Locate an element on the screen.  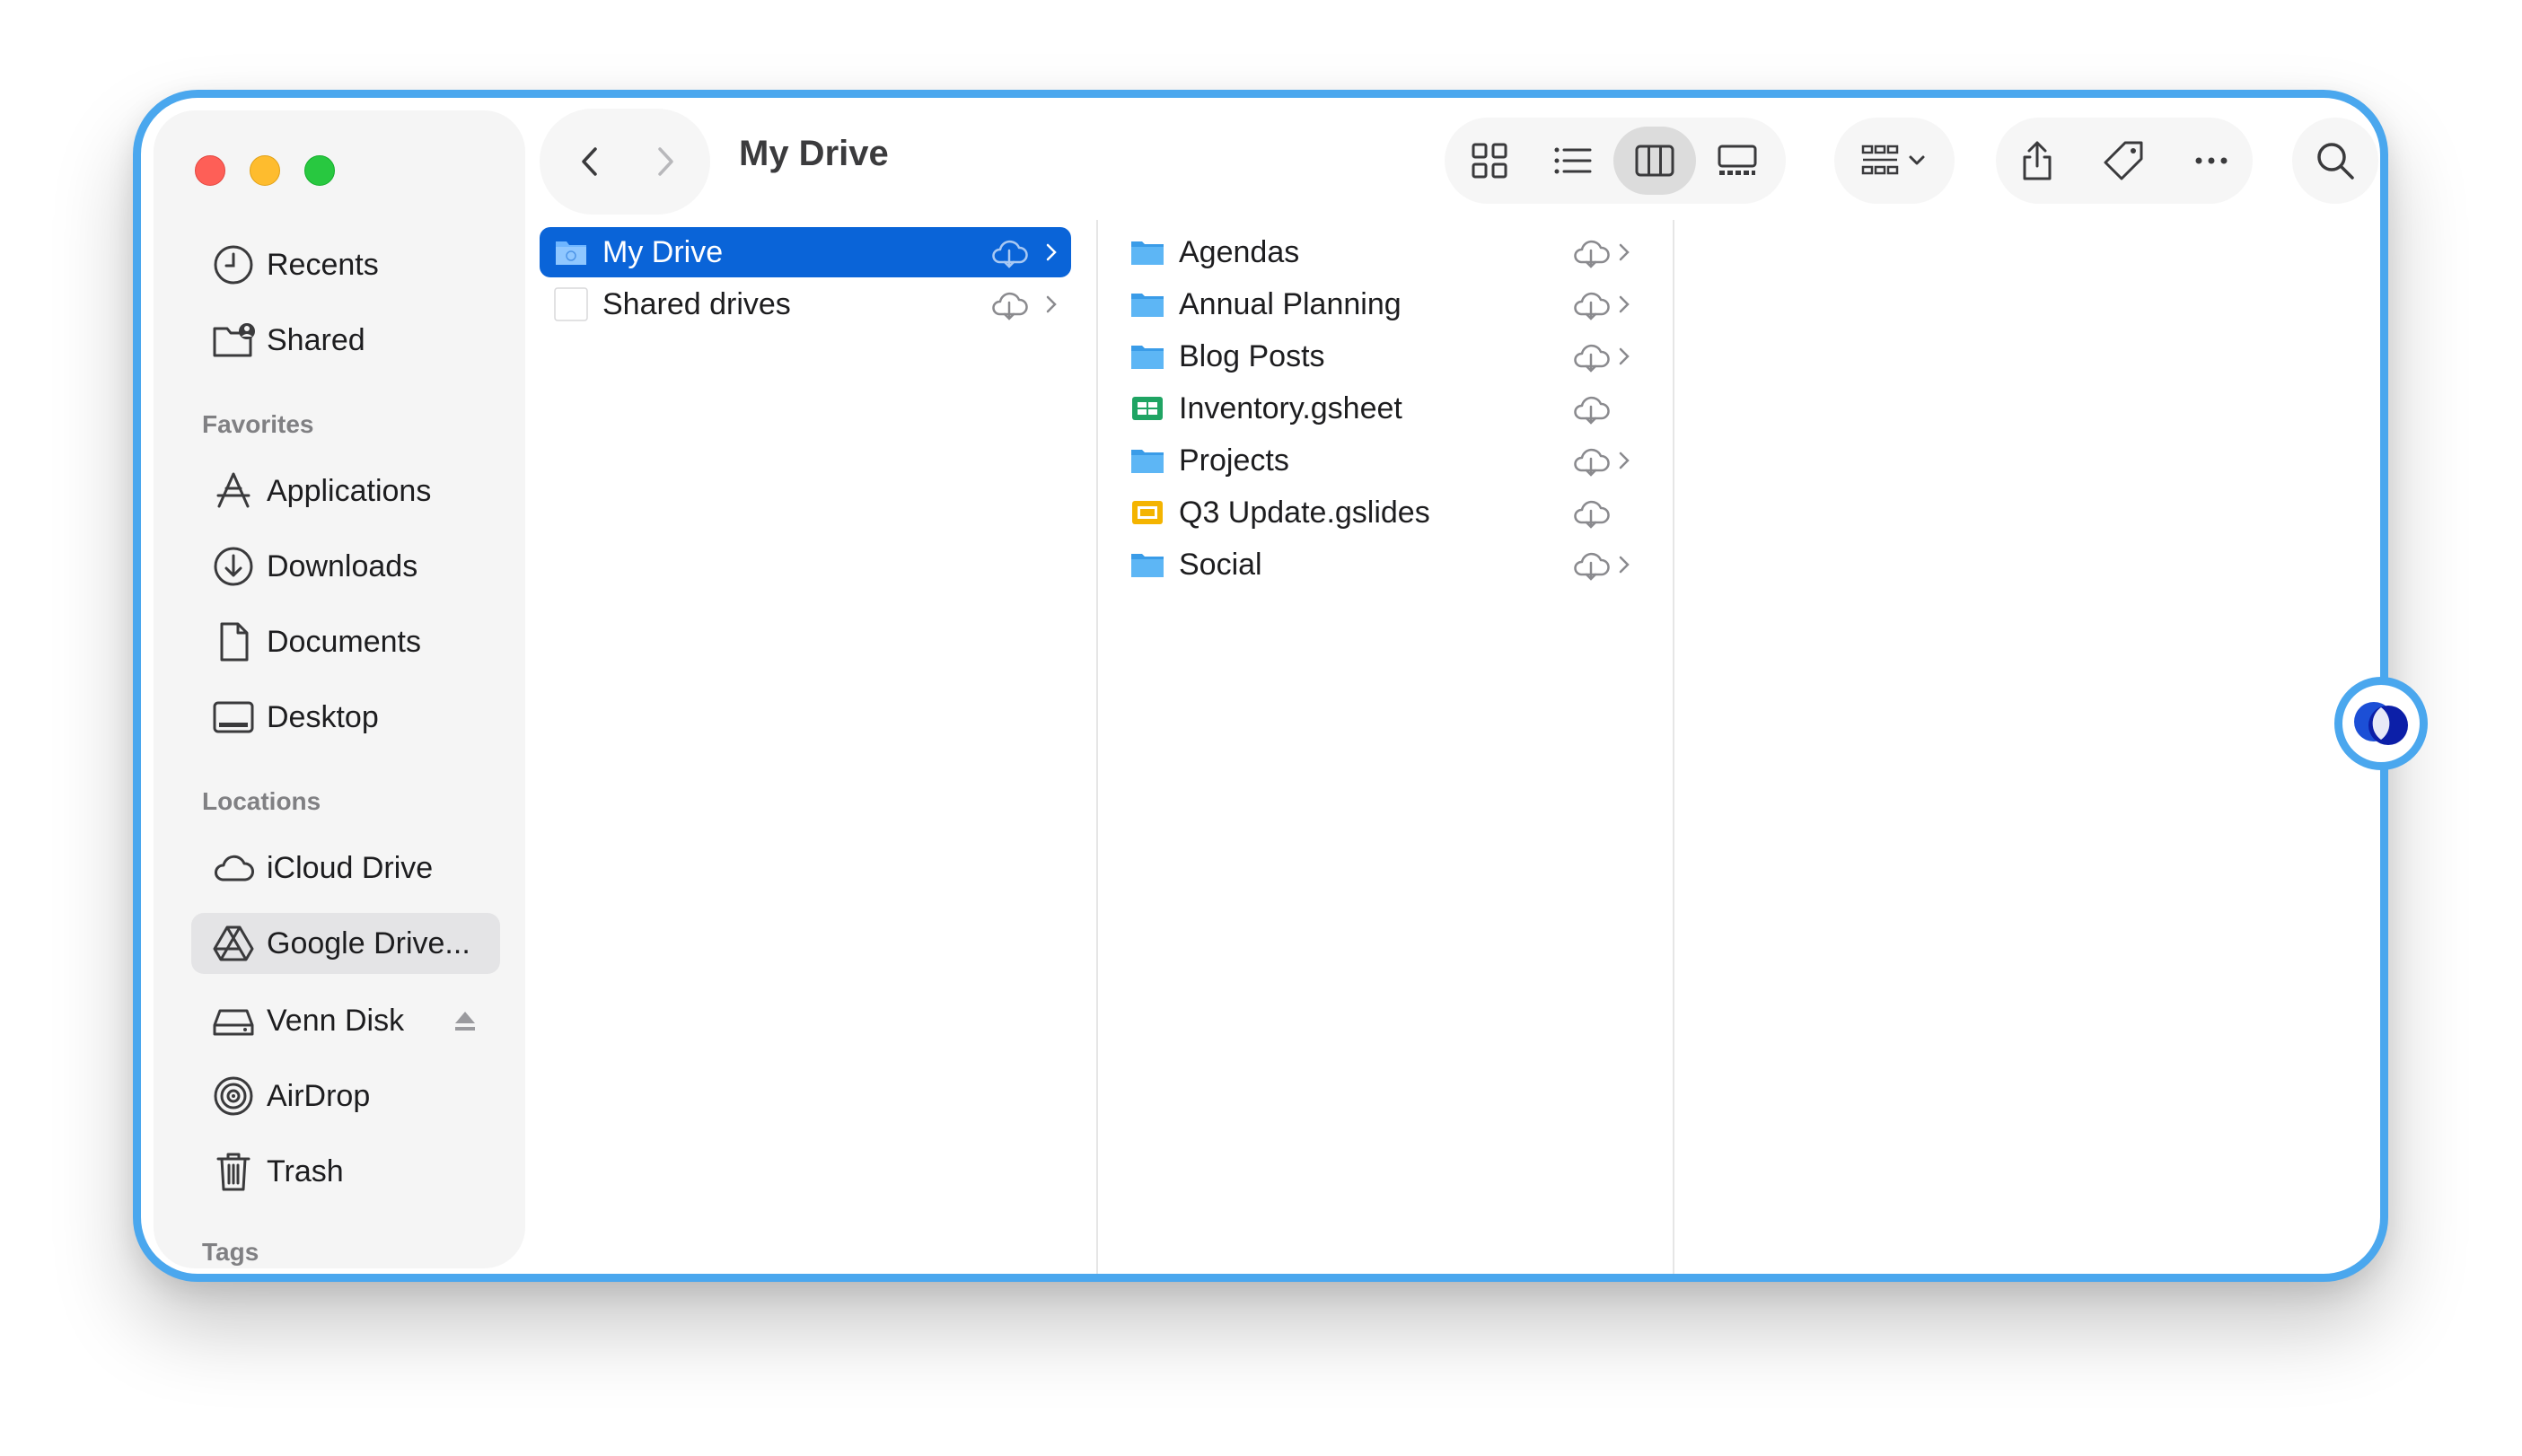
venn-logo-icon is located at coordinates (2381, 724).